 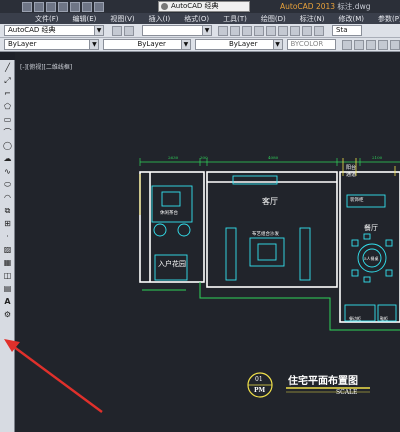 What do you see at coordinates (204, 157) in the screenshot?
I see `dim-label-2: 300` at bounding box center [204, 157].